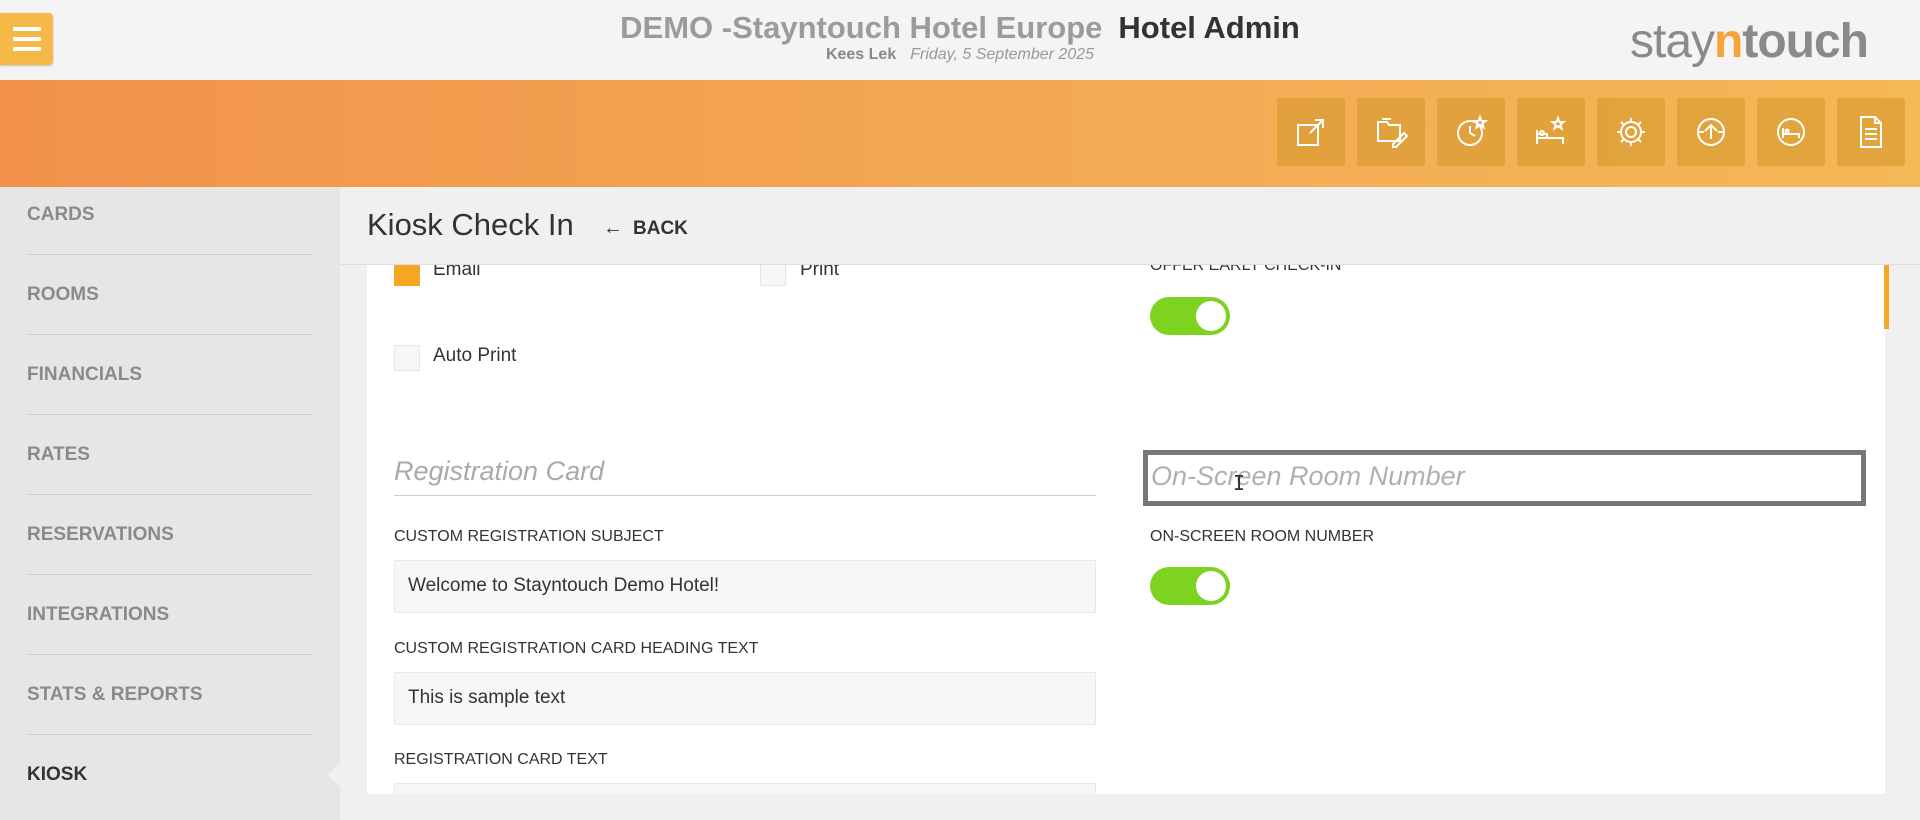  What do you see at coordinates (861, 27) in the screenshot?
I see `hotel-name: DEMO -Stayntouch Hotel Europe` at bounding box center [861, 27].